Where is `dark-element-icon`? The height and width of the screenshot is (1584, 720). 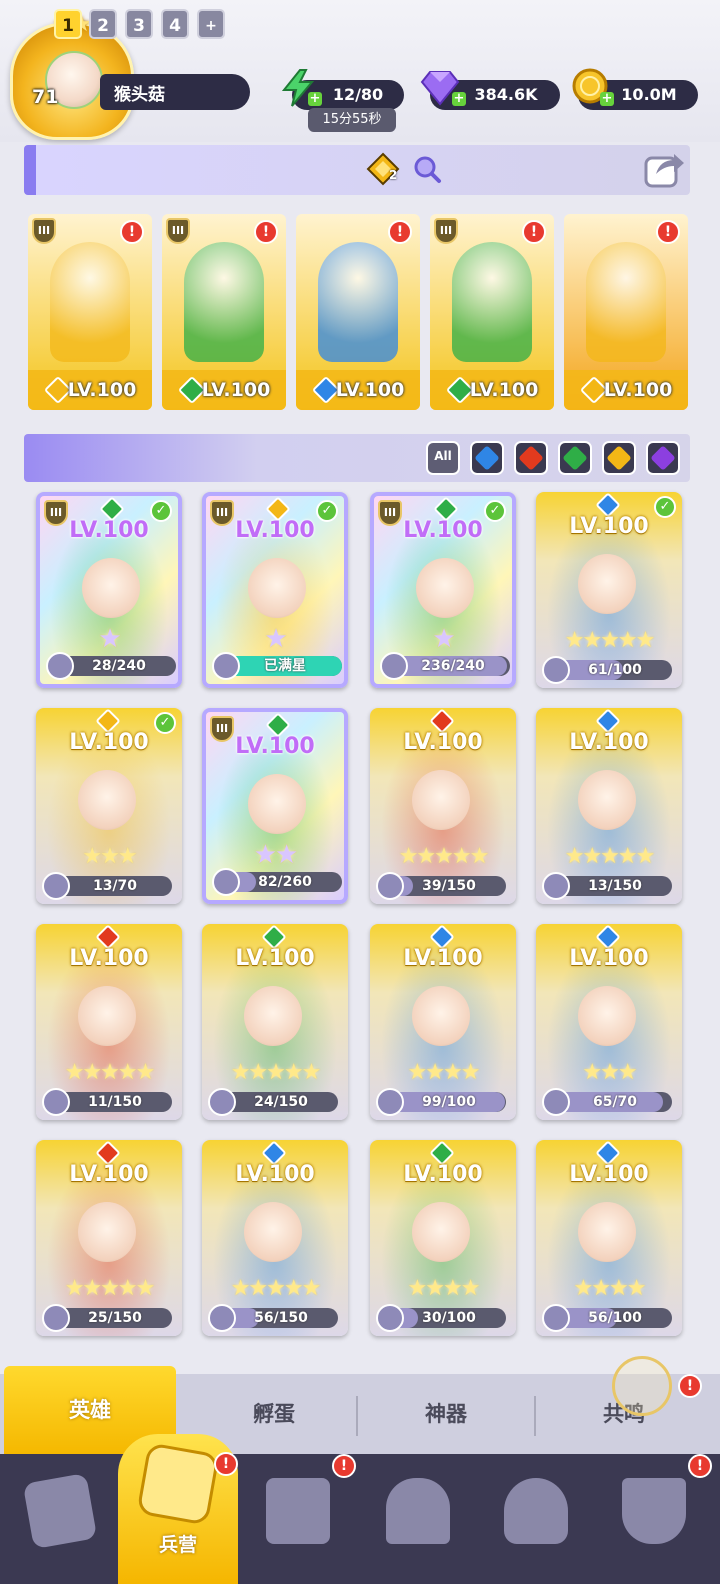 dark-element-icon is located at coordinates (663, 458).